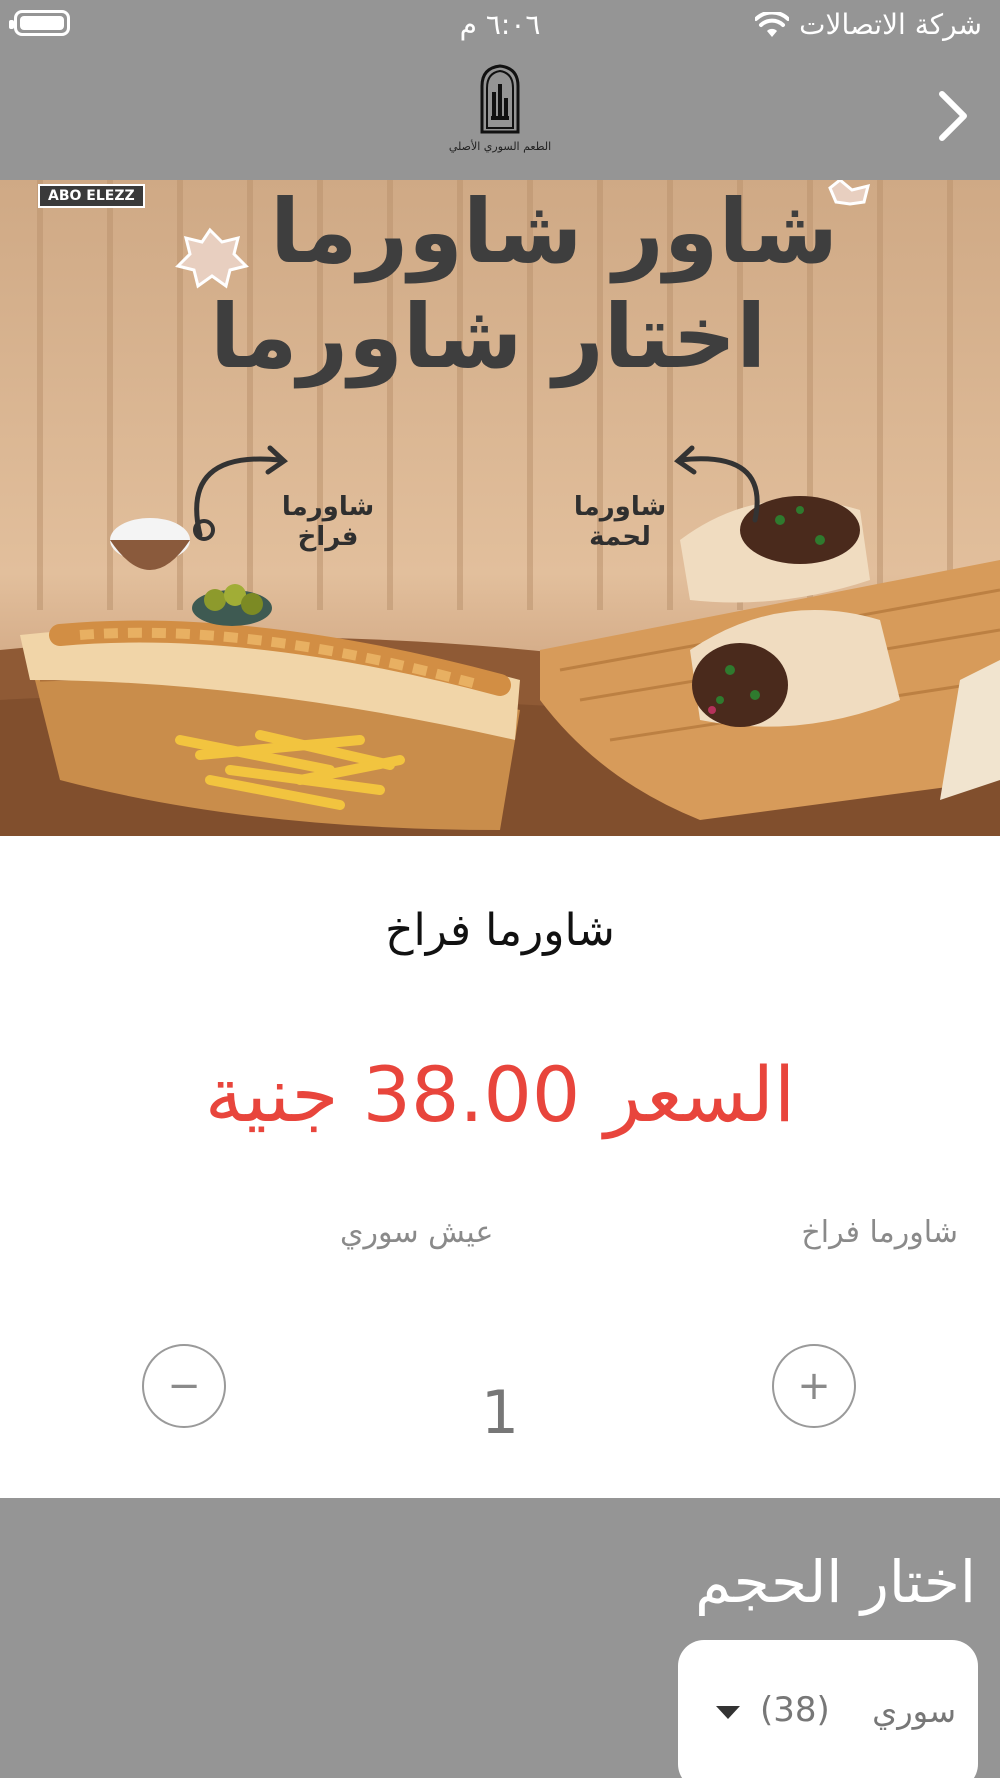  What do you see at coordinates (500, 26) in the screenshot?
I see `status-bar: ٦:٠٦ م شركة الاتصالات` at bounding box center [500, 26].